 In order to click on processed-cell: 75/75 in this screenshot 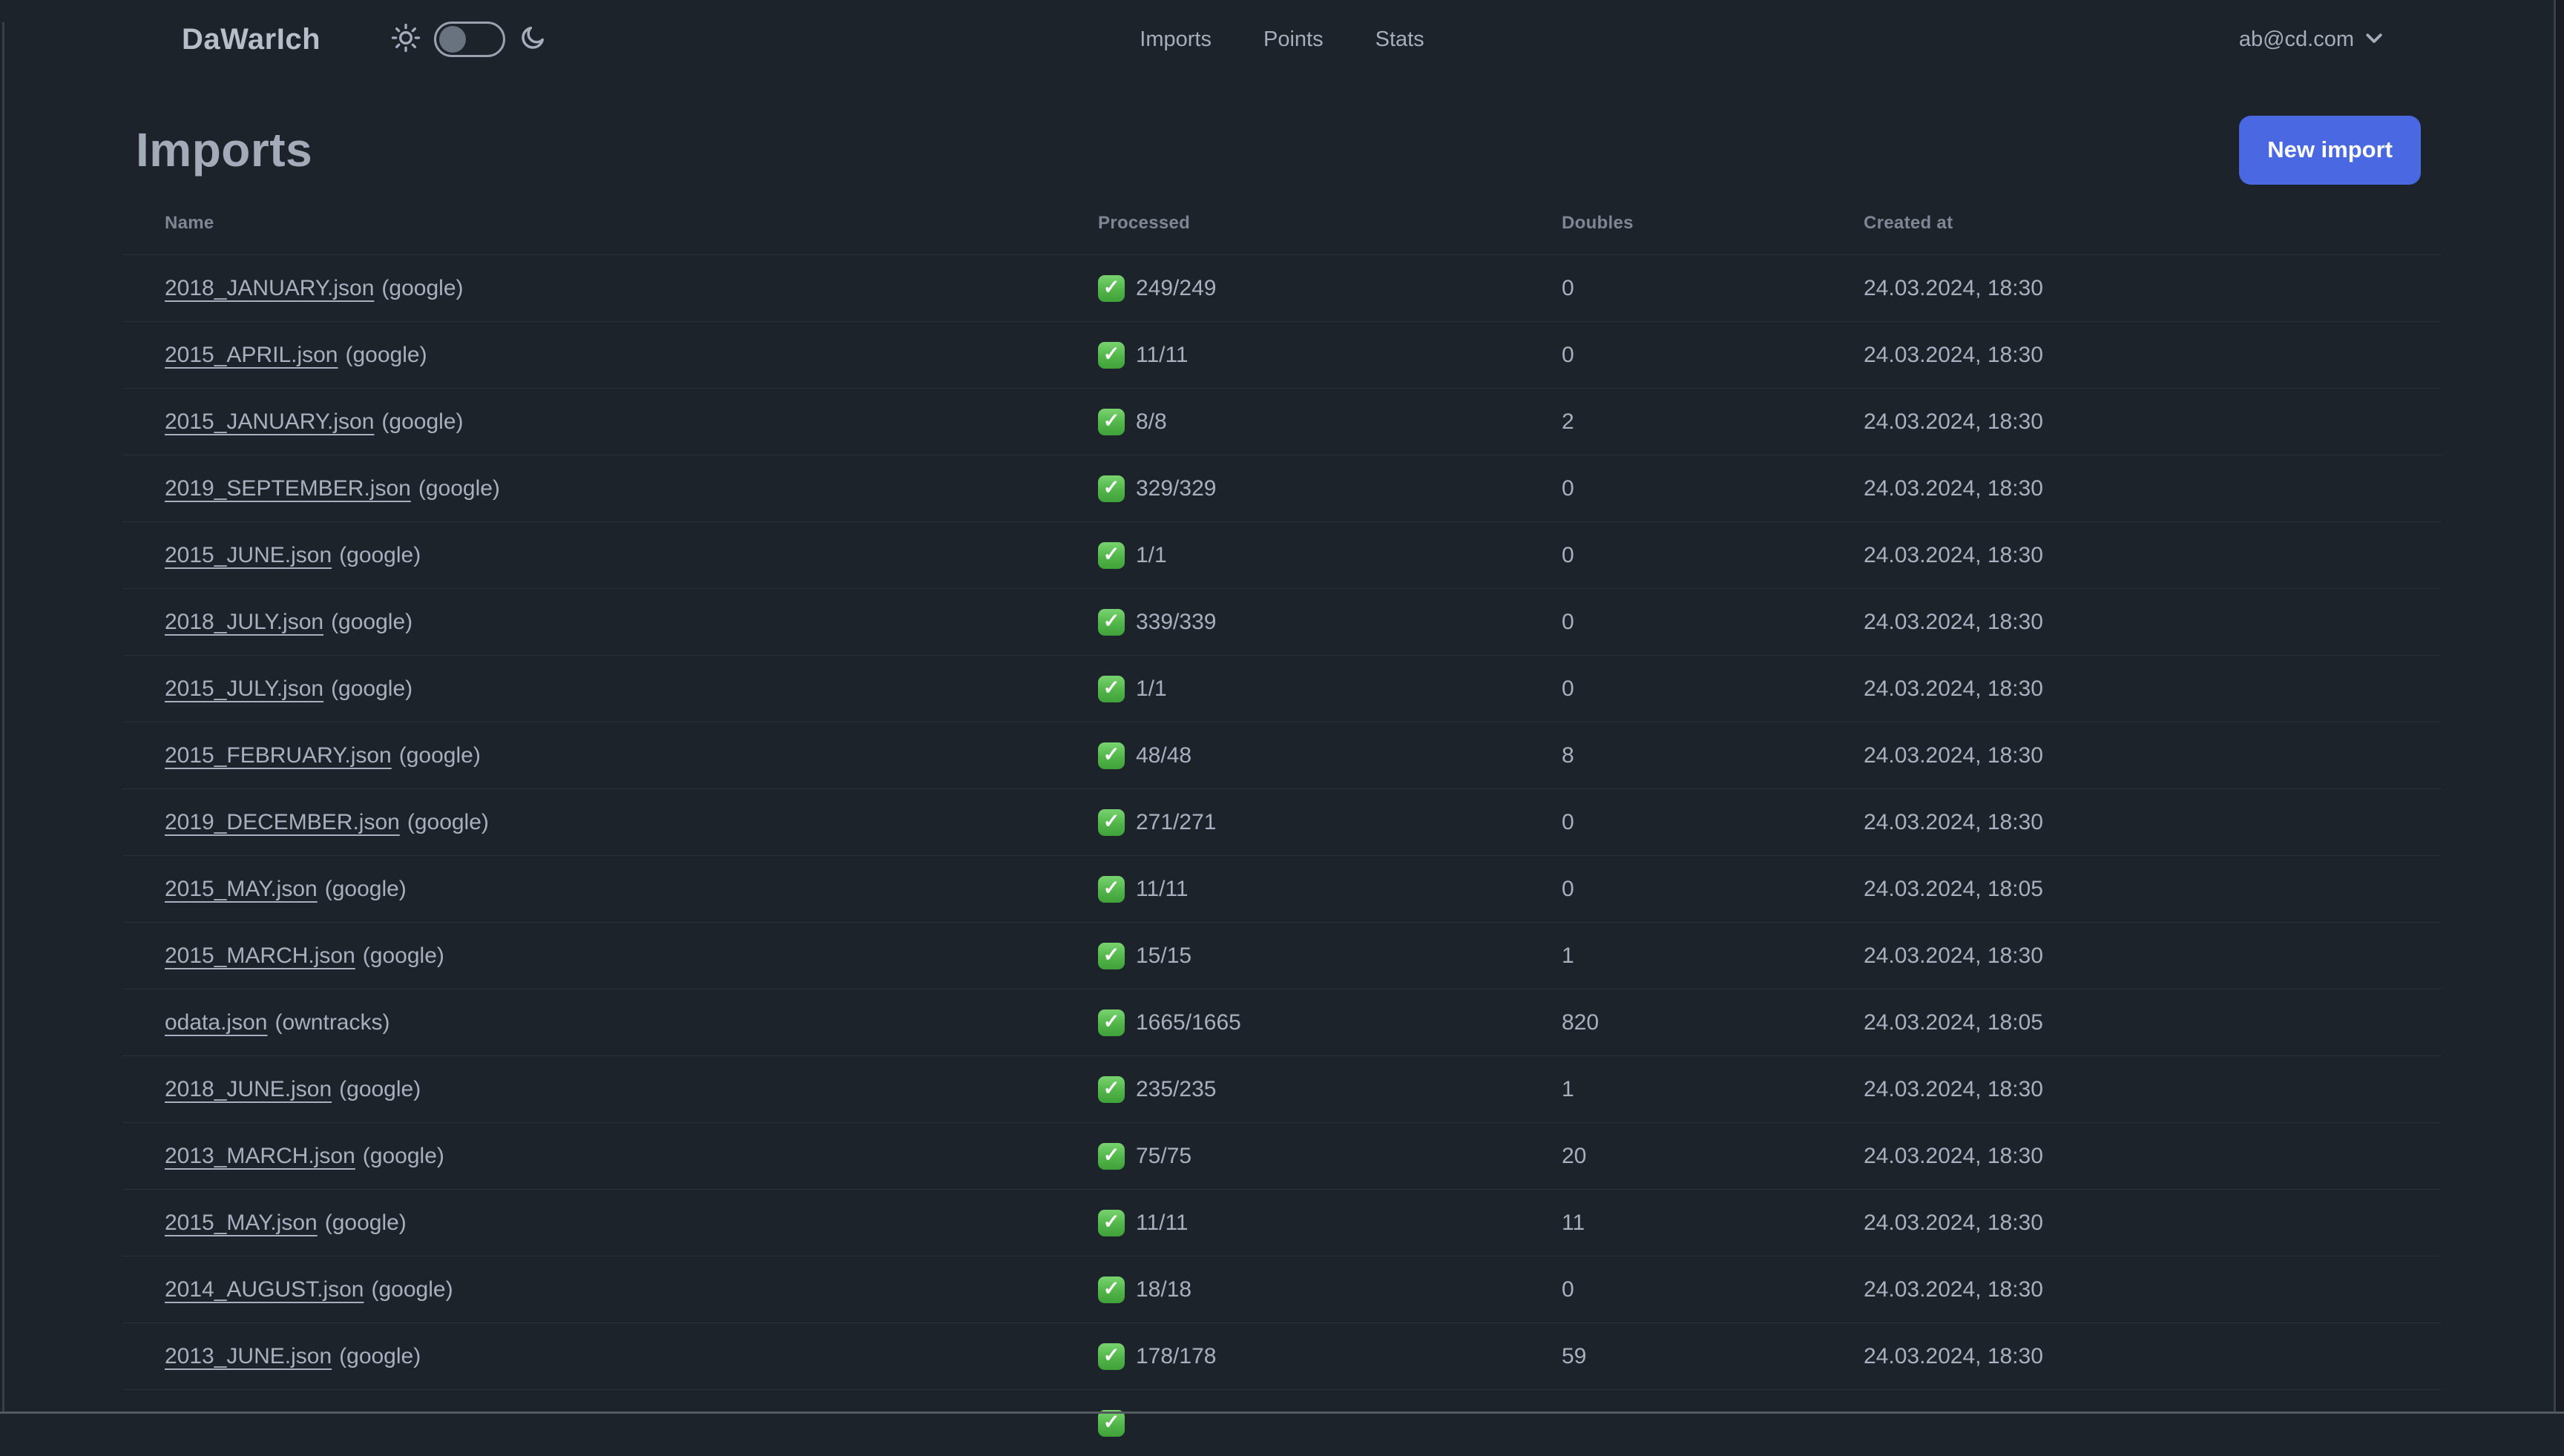, I will do `click(1330, 1156)`.